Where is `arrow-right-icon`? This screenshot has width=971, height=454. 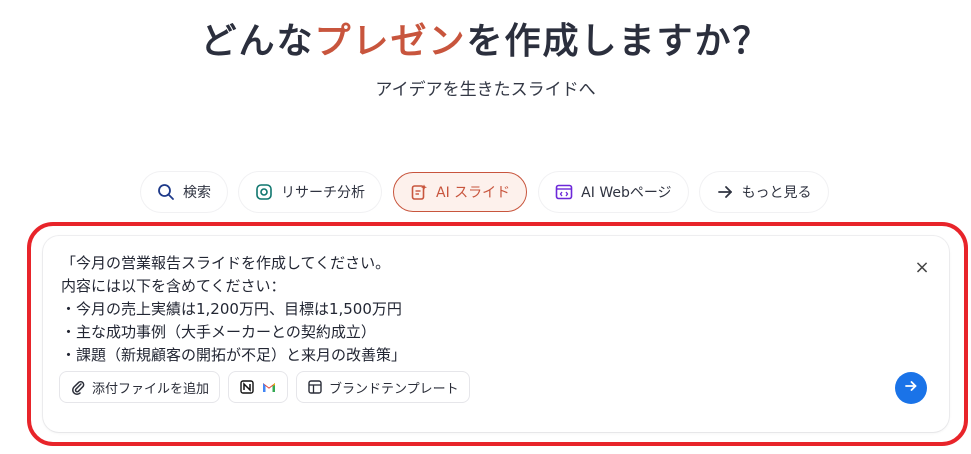
arrow-right-icon is located at coordinates (725, 192).